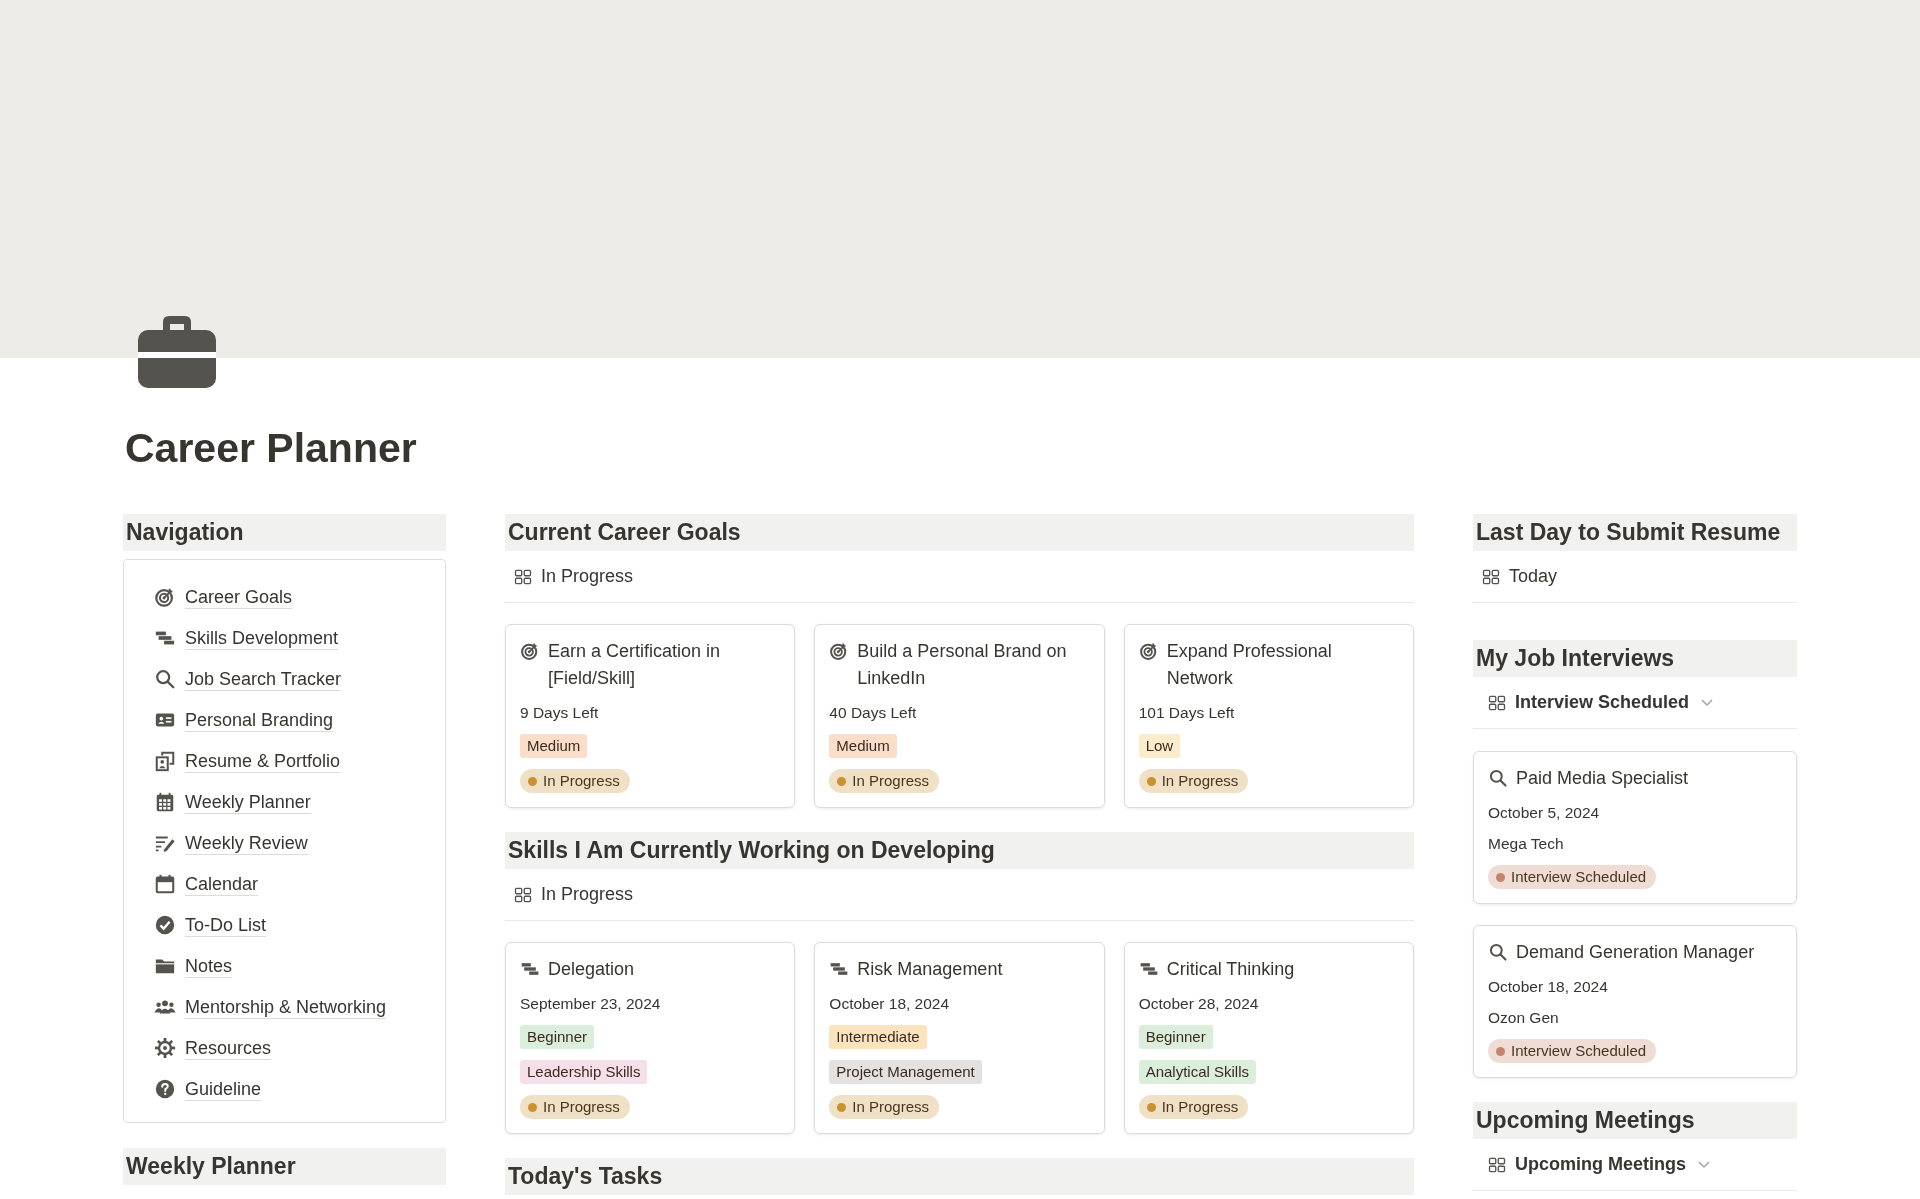 This screenshot has width=1920, height=1199. Describe the element at coordinates (262, 638) in the screenshot. I see `nav-link: Skills Development` at that location.